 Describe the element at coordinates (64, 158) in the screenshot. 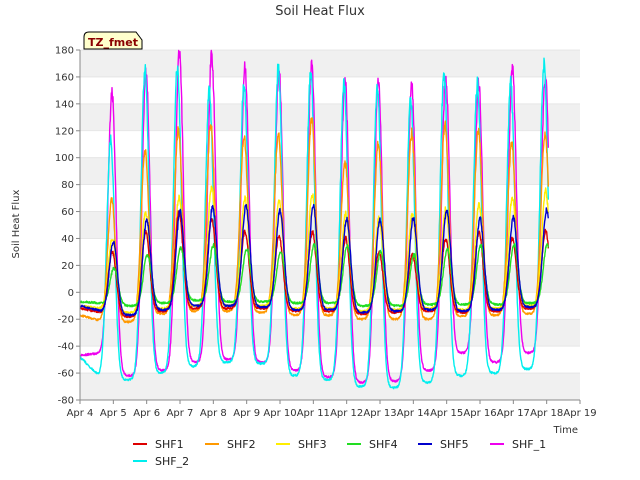

I see `y-tick-label: 100` at that location.